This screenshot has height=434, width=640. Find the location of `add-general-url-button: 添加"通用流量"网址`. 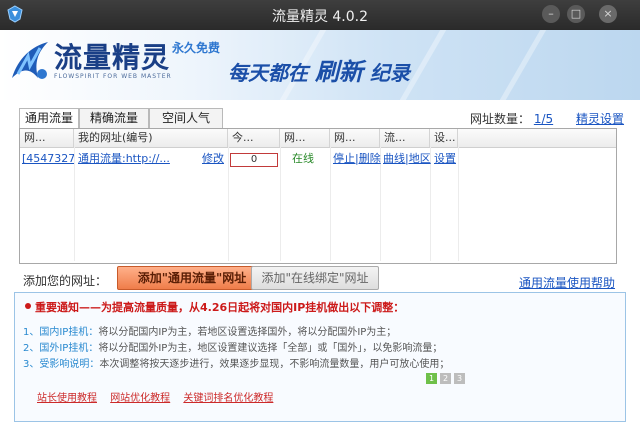

add-general-url-button: 添加"通用流量"网址 is located at coordinates (192, 278).